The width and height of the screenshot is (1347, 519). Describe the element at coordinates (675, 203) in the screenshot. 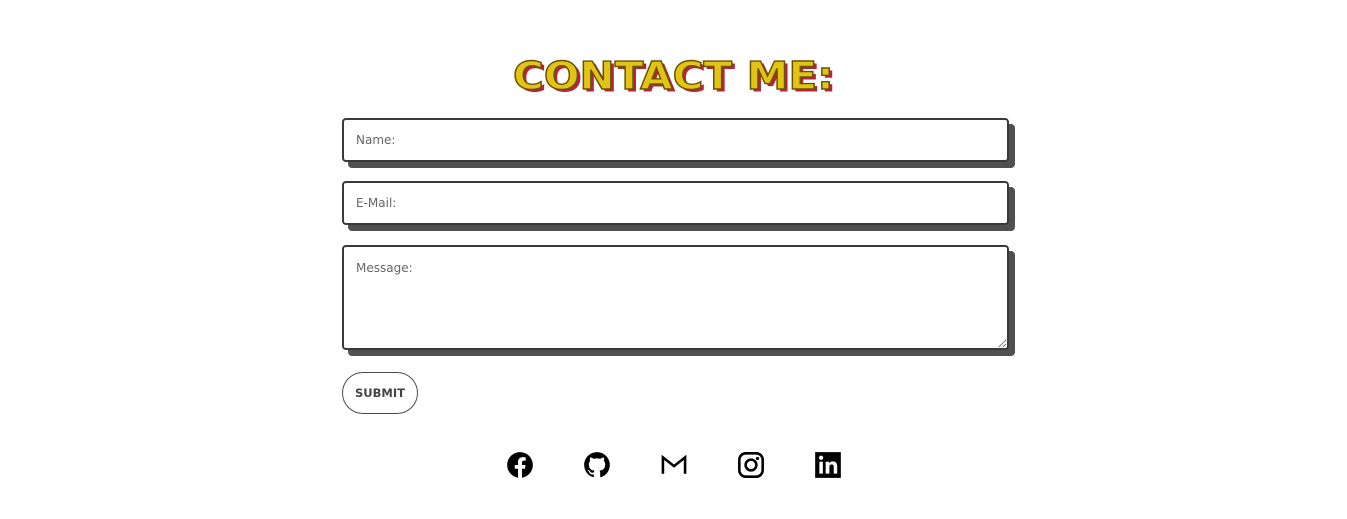

I see `email-input` at that location.